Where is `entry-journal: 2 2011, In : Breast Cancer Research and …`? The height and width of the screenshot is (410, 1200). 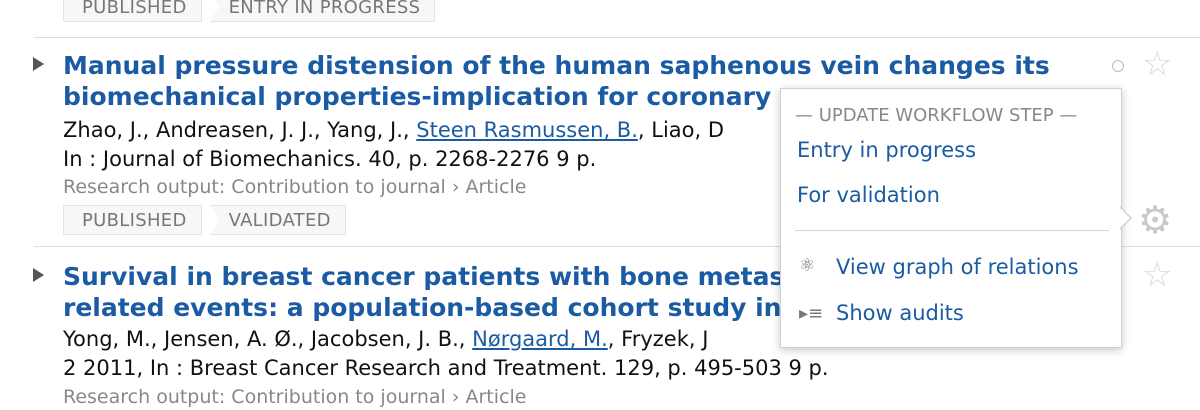 entry-journal: 2 2011, In : Breast Cancer Research and … is located at coordinates (446, 368).